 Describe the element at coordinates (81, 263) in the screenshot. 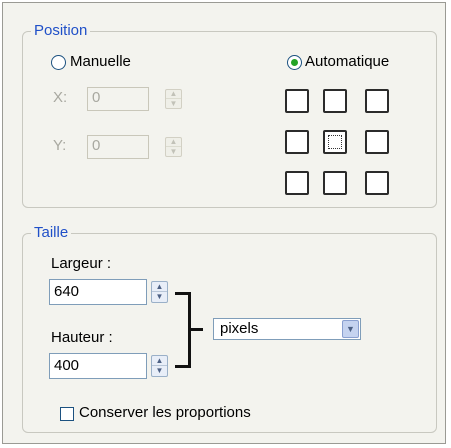

I see `width-label: Largeur :` at that location.